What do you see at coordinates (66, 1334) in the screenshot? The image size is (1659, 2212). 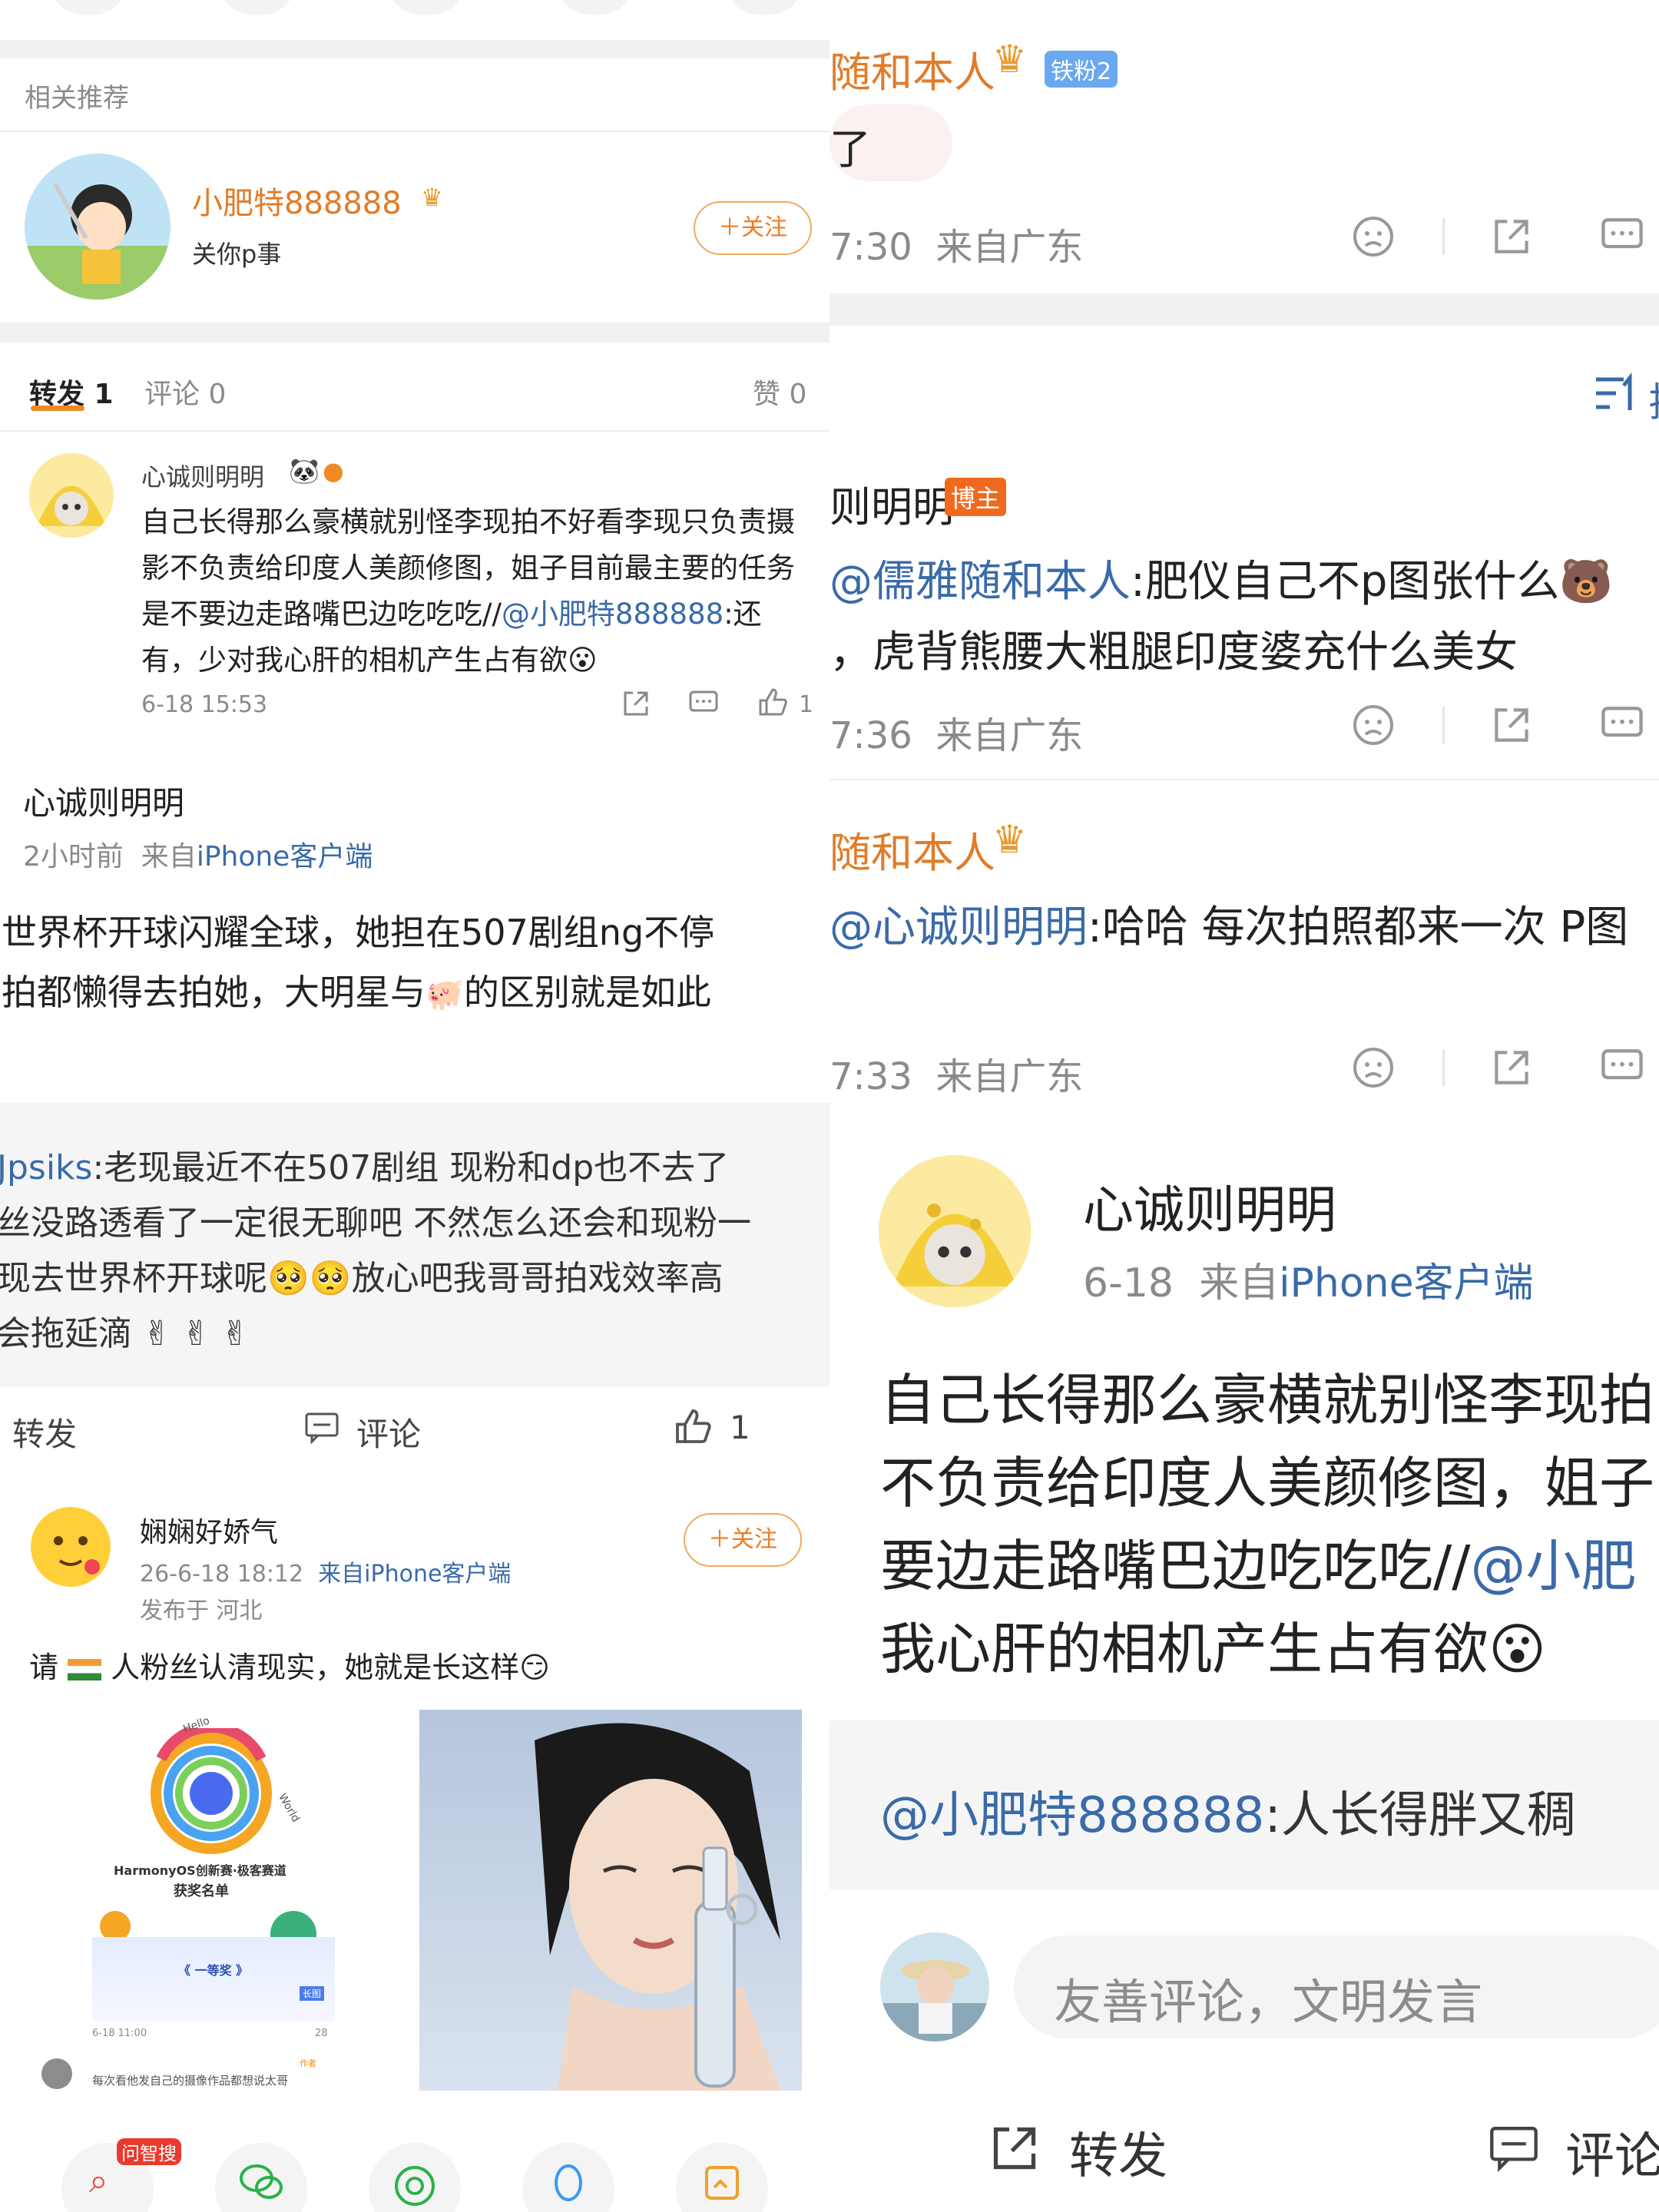 I see `quote-text-4: 会拖延滴` at bounding box center [66, 1334].